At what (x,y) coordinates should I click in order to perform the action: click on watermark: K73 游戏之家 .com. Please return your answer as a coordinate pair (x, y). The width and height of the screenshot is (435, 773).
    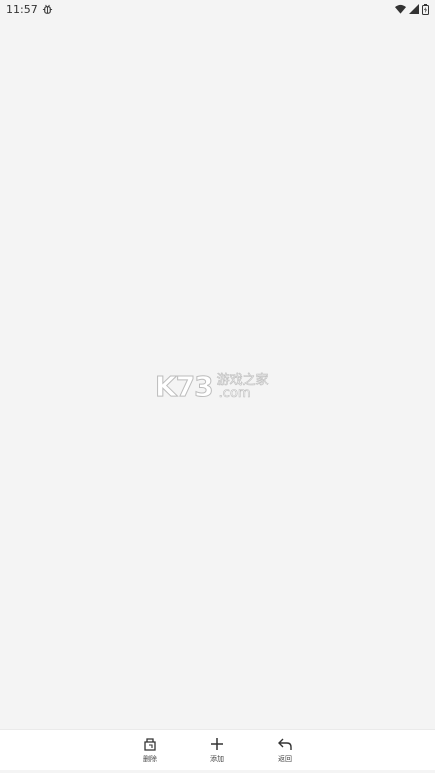
    Looking at the image, I should click on (217, 387).